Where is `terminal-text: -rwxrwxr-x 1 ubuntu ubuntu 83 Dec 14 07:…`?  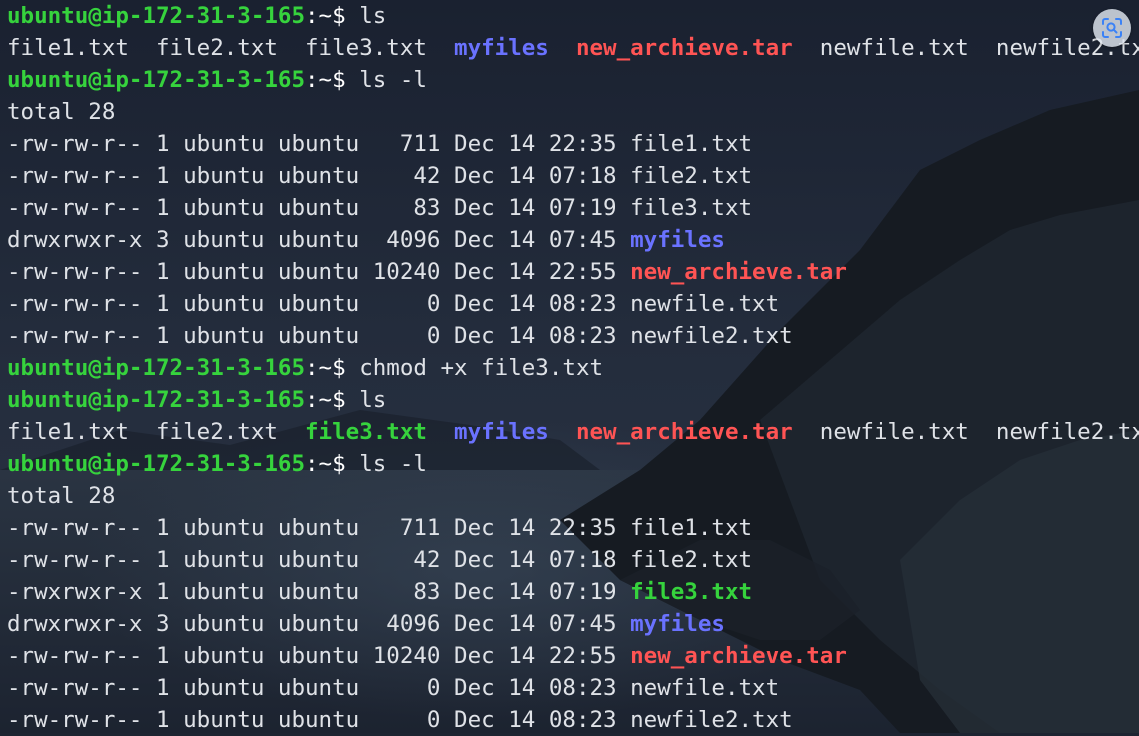
terminal-text: -rwxrwxr-x 1 ubuntu ubuntu 83 Dec 14 07:… is located at coordinates (319, 592).